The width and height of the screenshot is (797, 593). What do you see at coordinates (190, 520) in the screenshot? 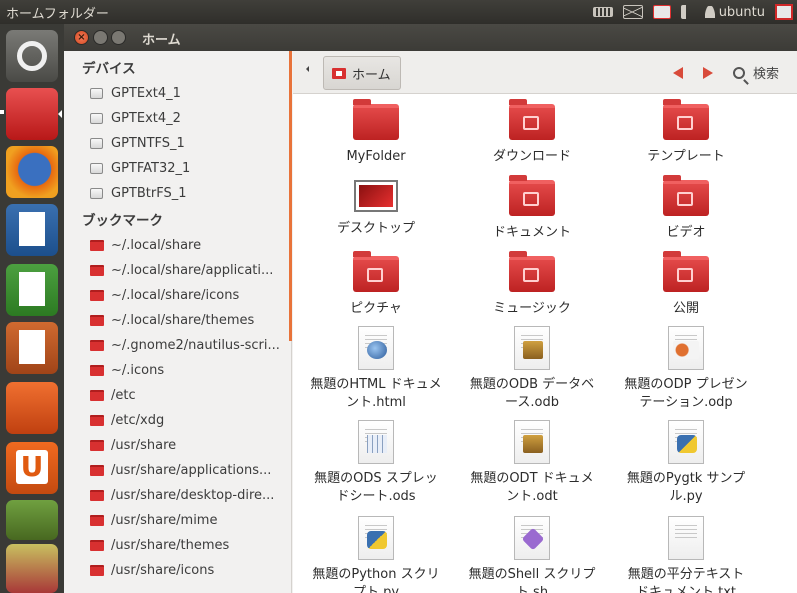
I see `sidebar-bookmark-item: /usr/share/mime` at bounding box center [190, 520].